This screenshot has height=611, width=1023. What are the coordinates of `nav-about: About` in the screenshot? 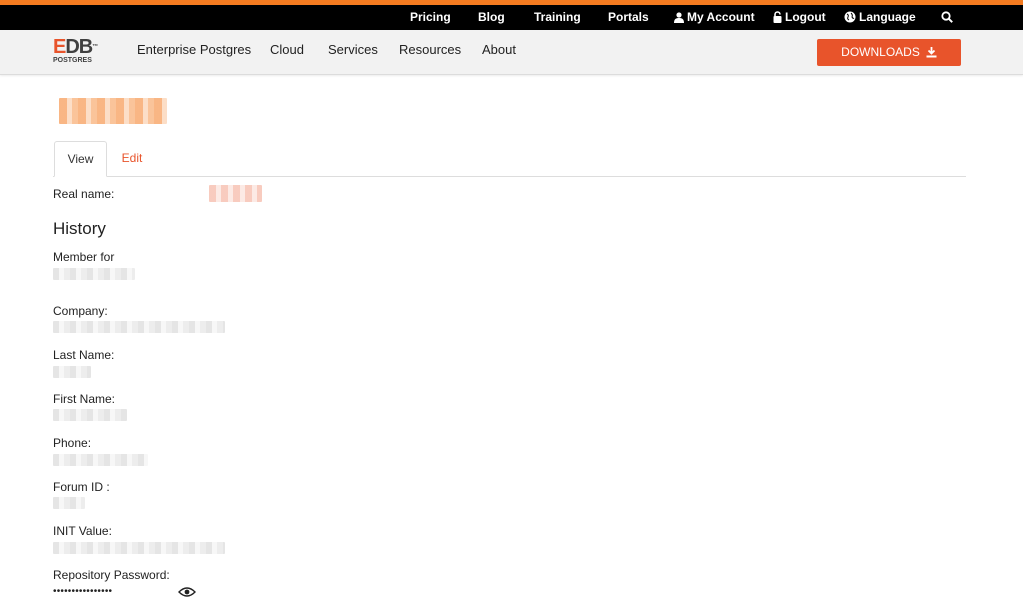 It's located at (499, 50).